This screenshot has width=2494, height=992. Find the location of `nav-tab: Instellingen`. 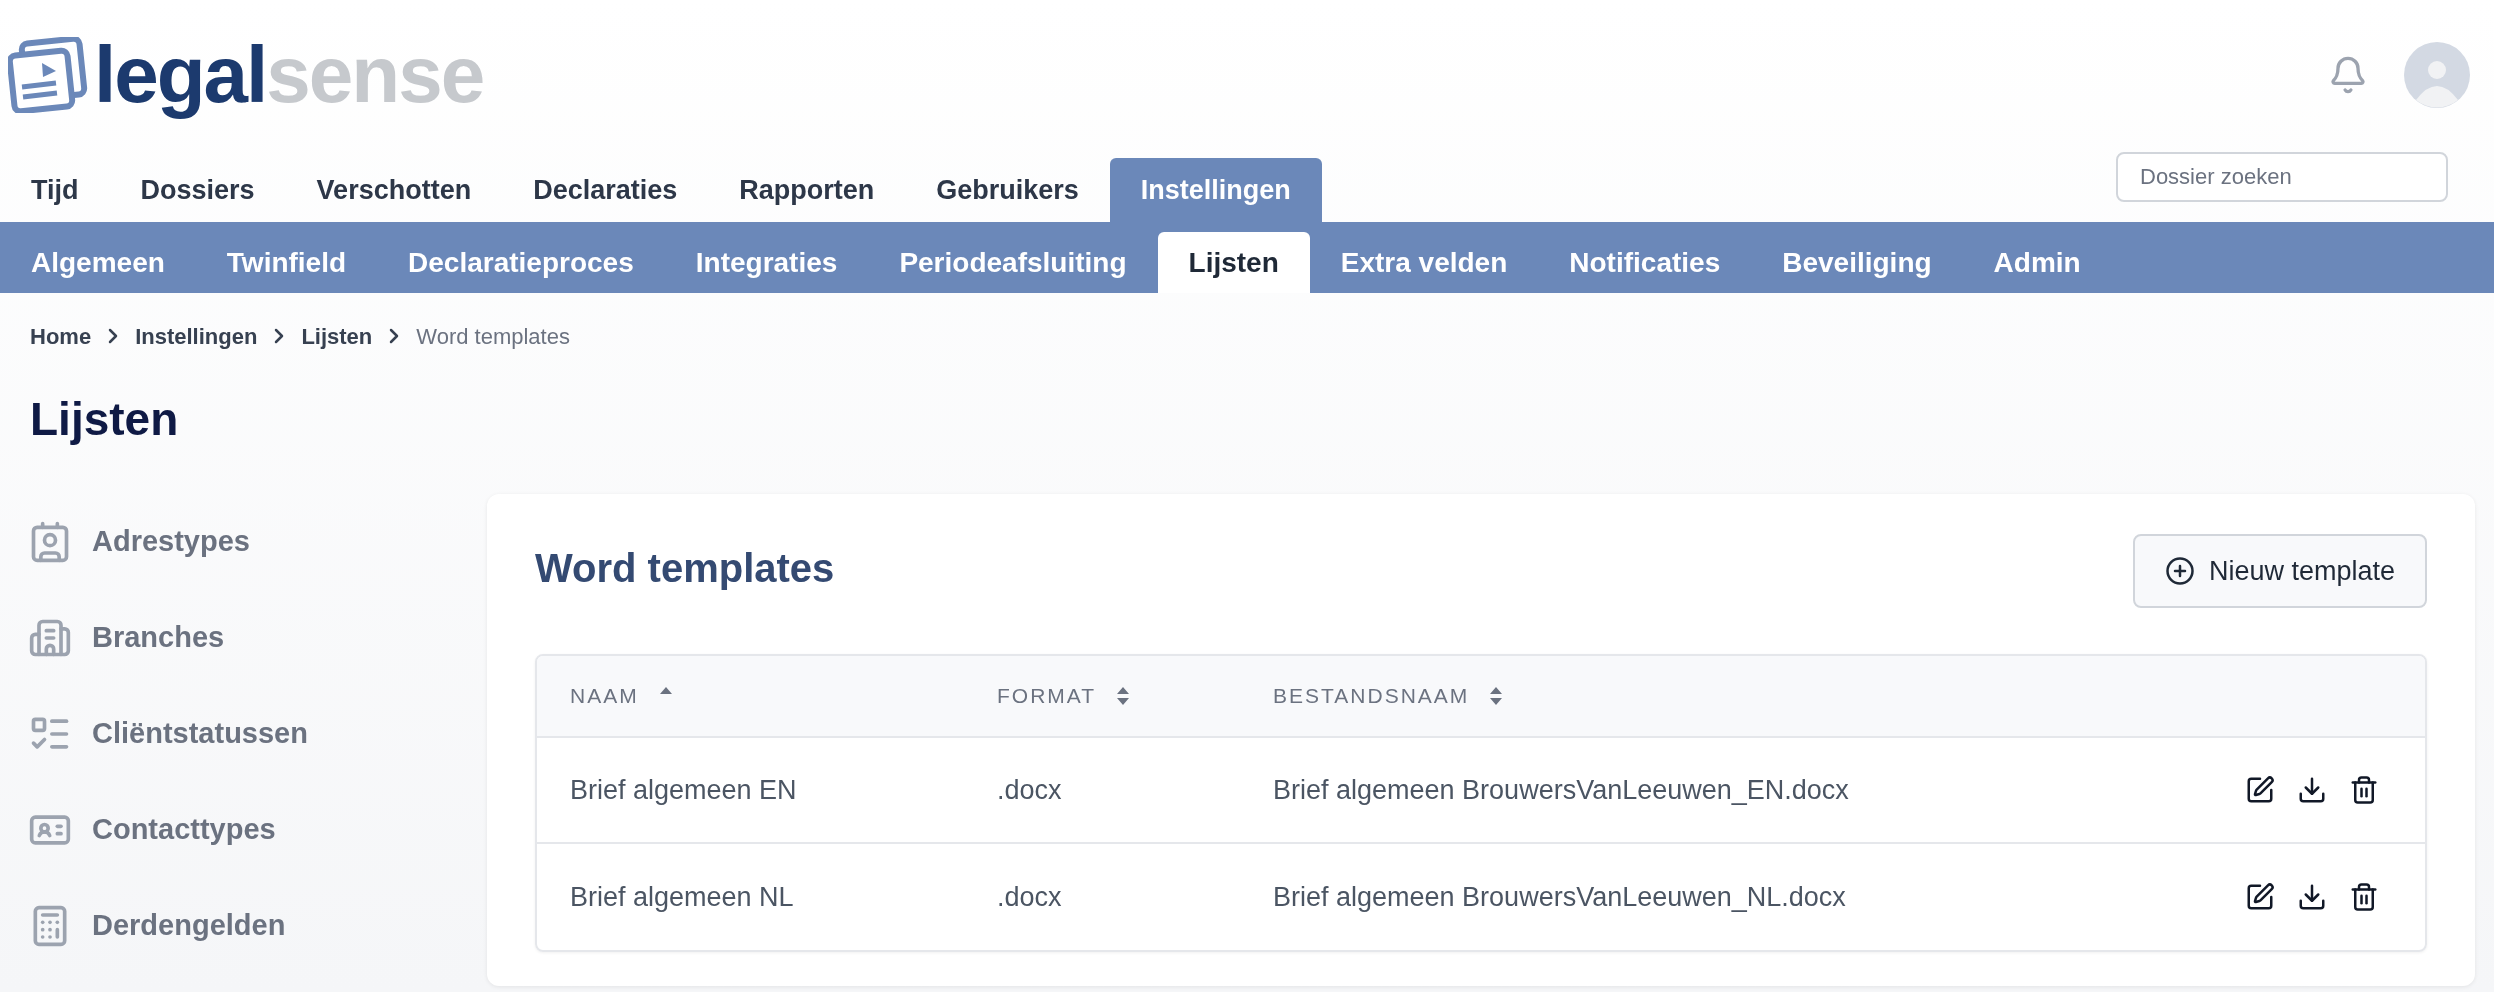

nav-tab: Instellingen is located at coordinates (1215, 190).